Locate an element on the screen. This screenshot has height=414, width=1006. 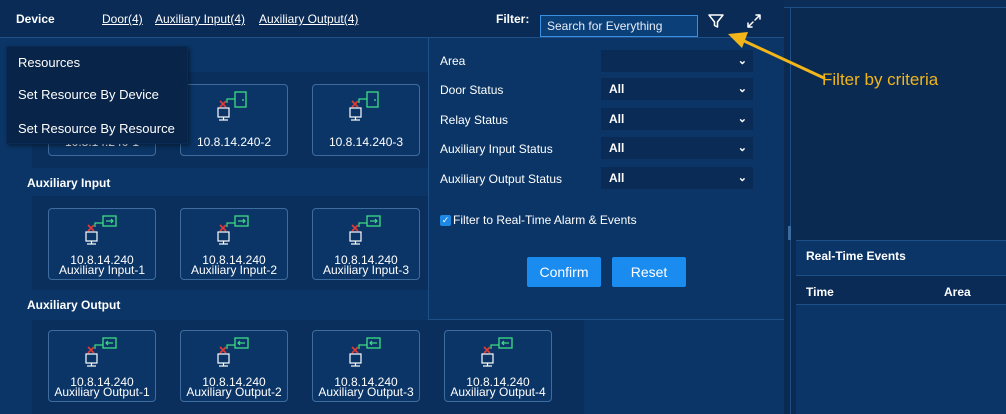
menu-item-set-by-device: Set Resource By Device is located at coordinates (88, 94).